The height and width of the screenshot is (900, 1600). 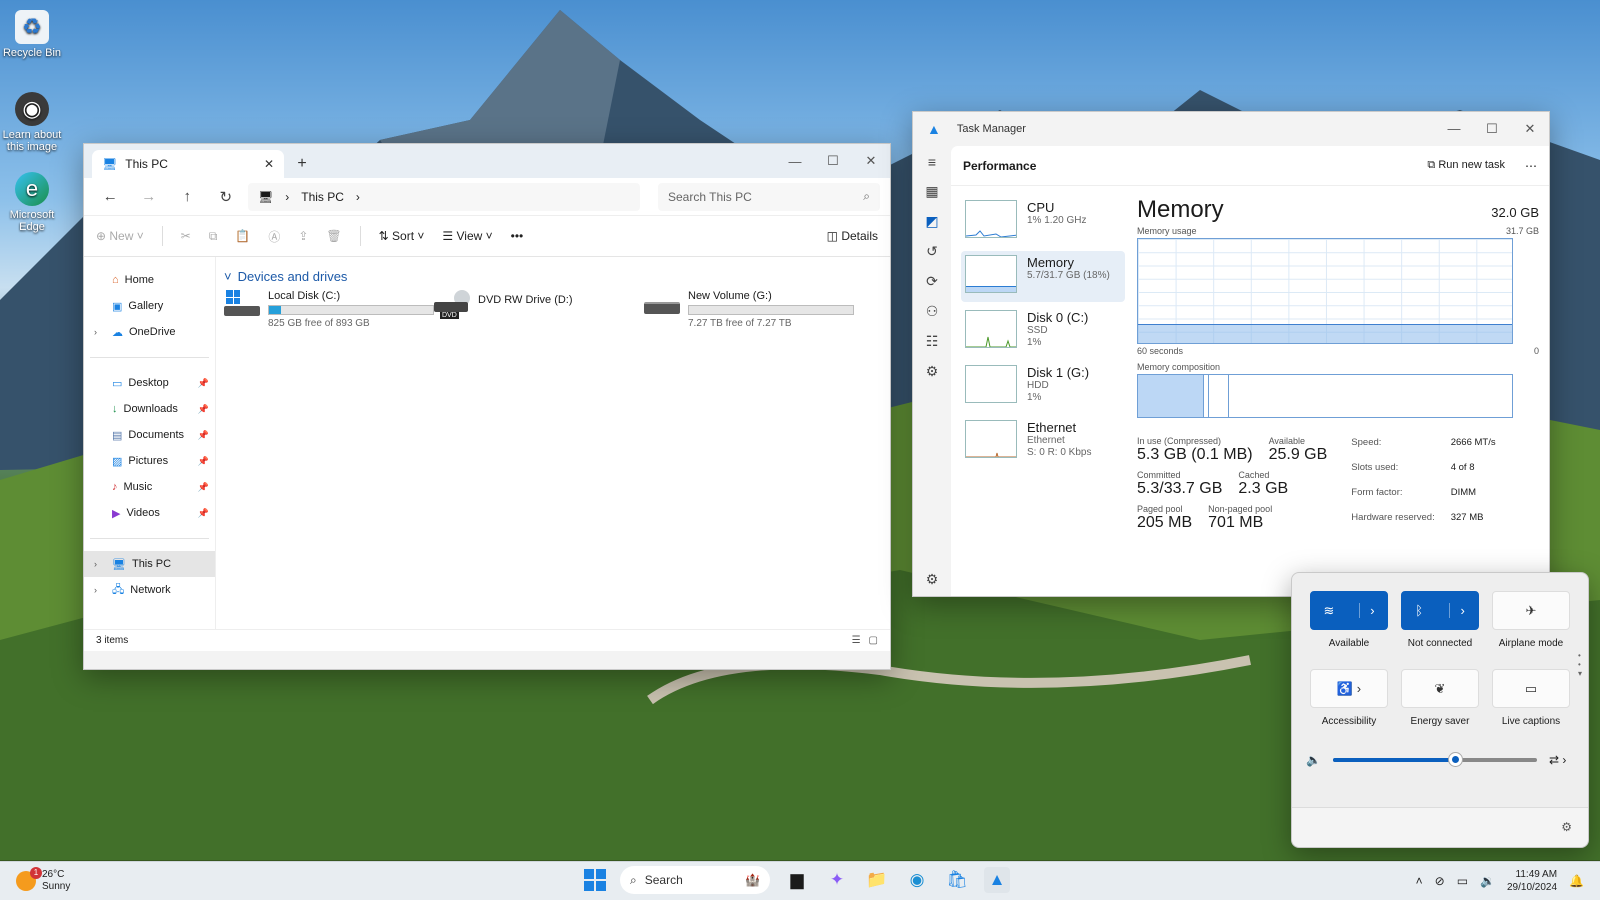 What do you see at coordinates (837, 880) in the screenshot?
I see `copilot-icon: ✦` at bounding box center [837, 880].